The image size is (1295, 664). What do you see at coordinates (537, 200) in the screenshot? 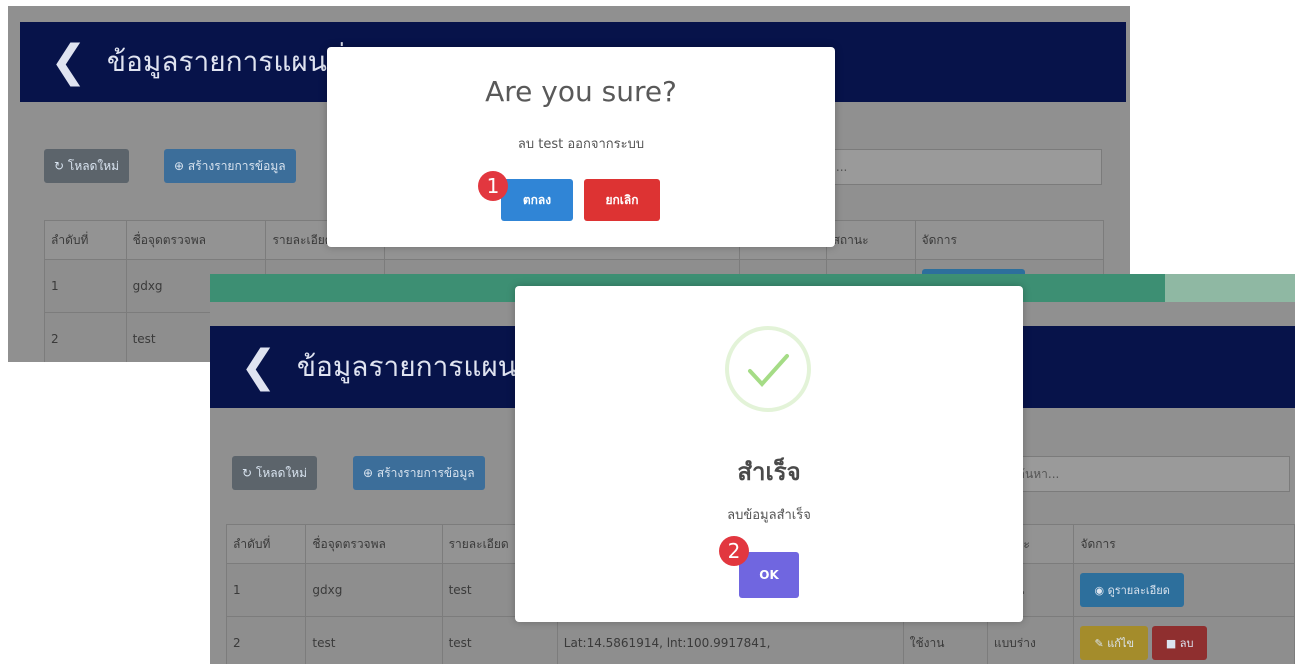
I see `confirm-button: ตกลง` at bounding box center [537, 200].